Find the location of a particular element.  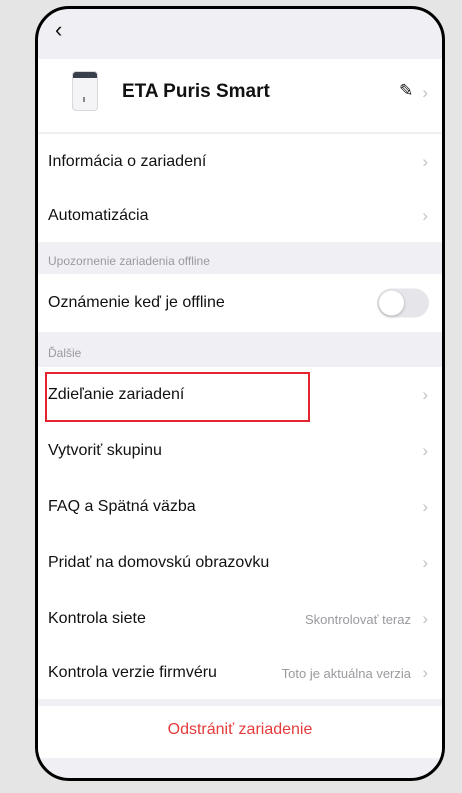

row-label: Informácia o zariadení is located at coordinates (127, 161).